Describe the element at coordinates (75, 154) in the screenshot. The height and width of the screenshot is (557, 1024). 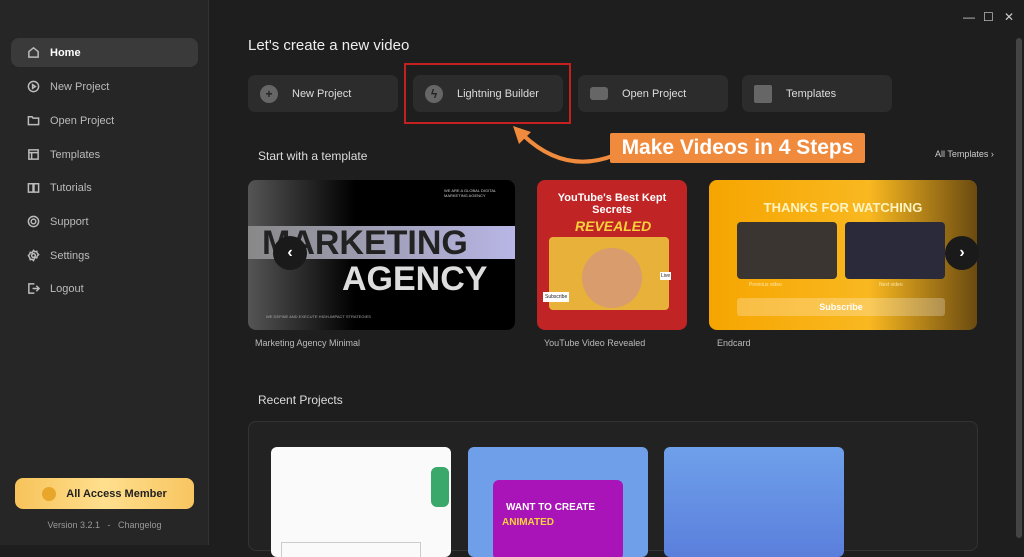
I see `sidebar-item-label: Templates` at that location.